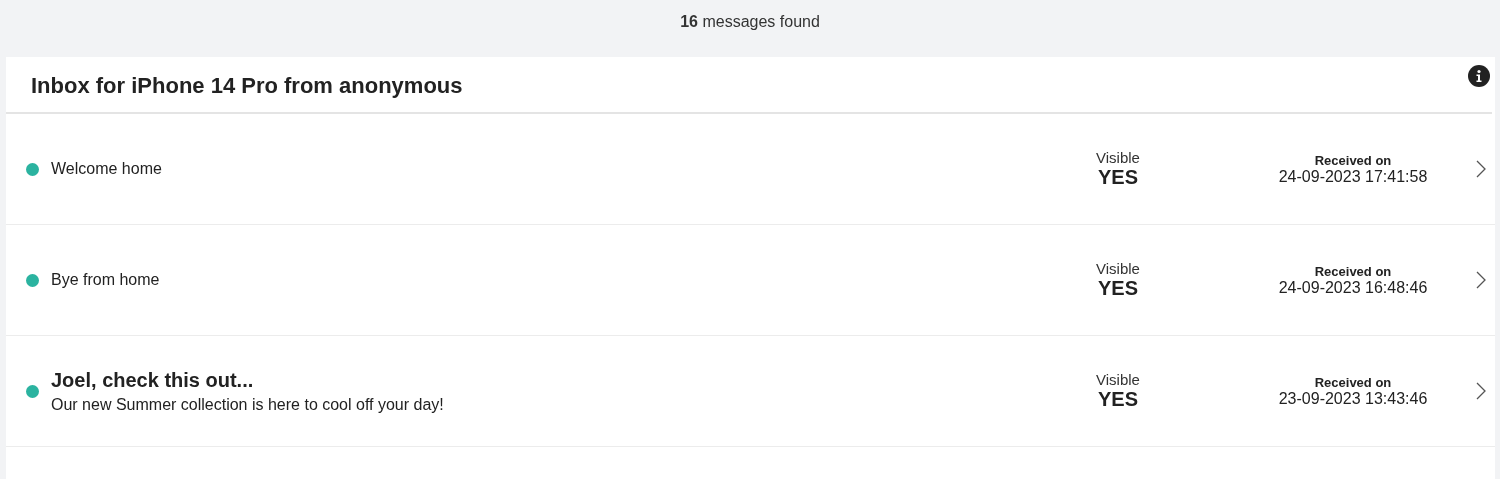 The height and width of the screenshot is (479, 1500). What do you see at coordinates (1353, 287) in the screenshot?
I see `received-date: 24-09-2023 16:48:46` at bounding box center [1353, 287].